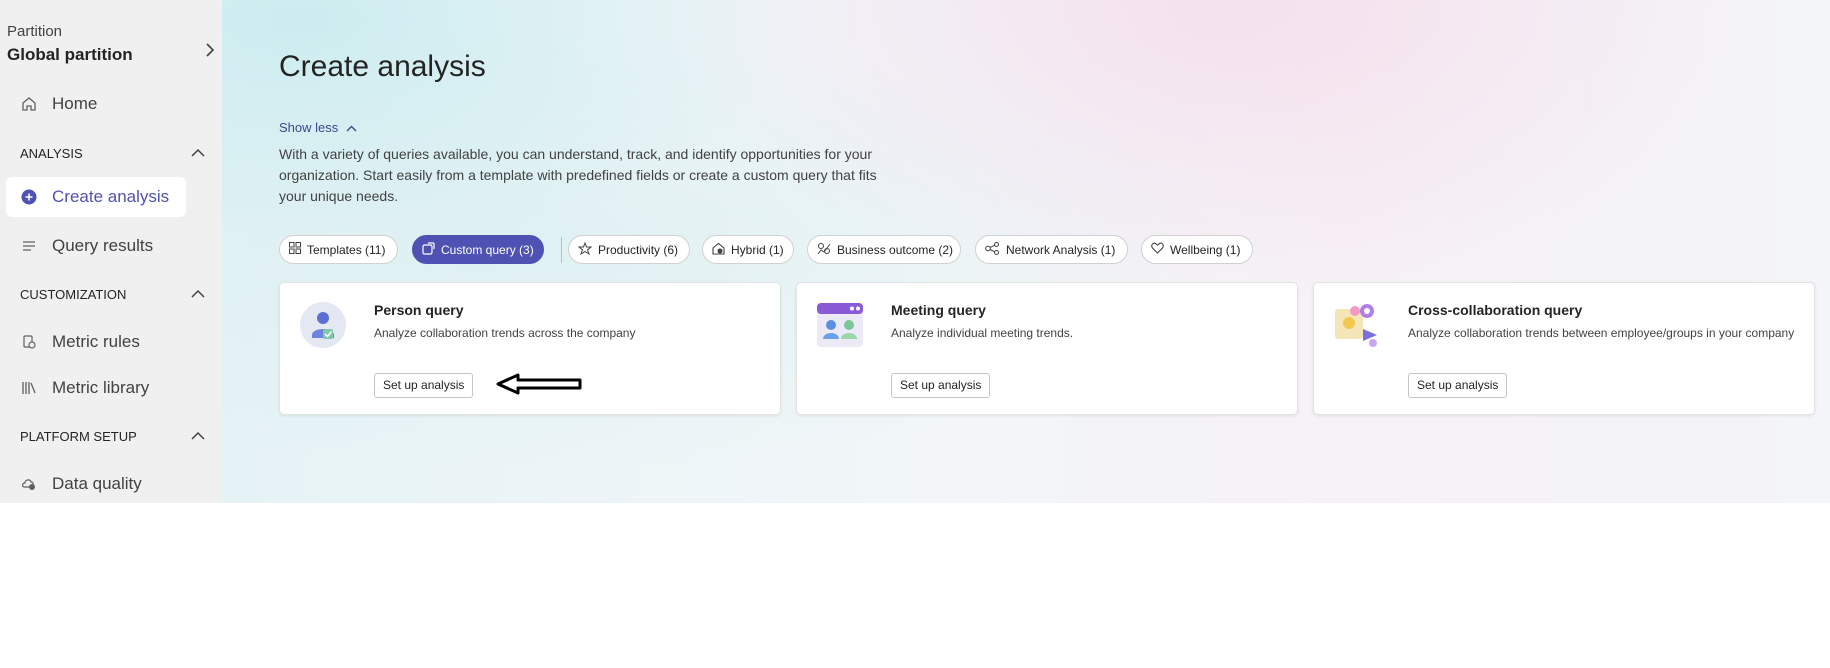 This screenshot has height=668, width=1830. I want to click on library-icon, so click(29, 388).